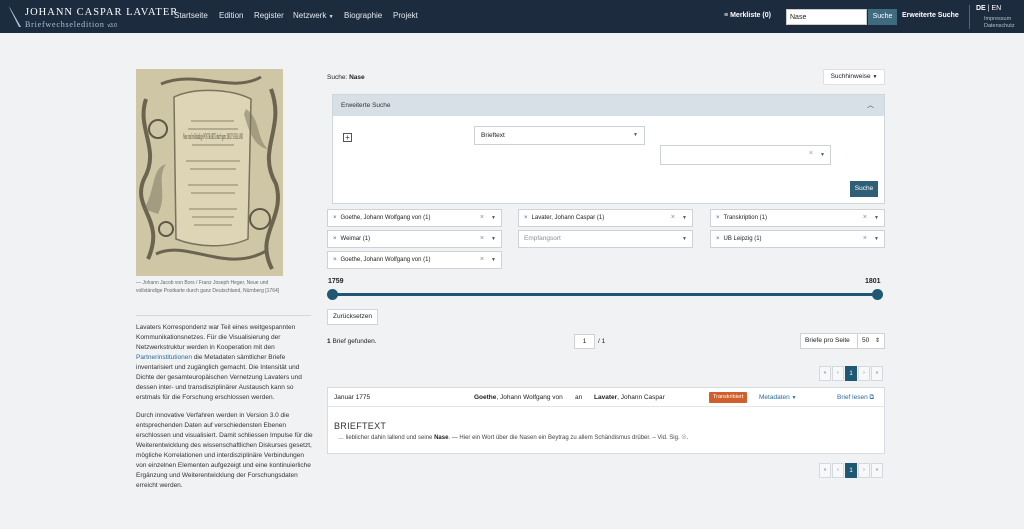 This screenshot has height=529, width=1024. I want to click on per-page-select: Briefe pro Seite 50 ⇕, so click(842, 341).